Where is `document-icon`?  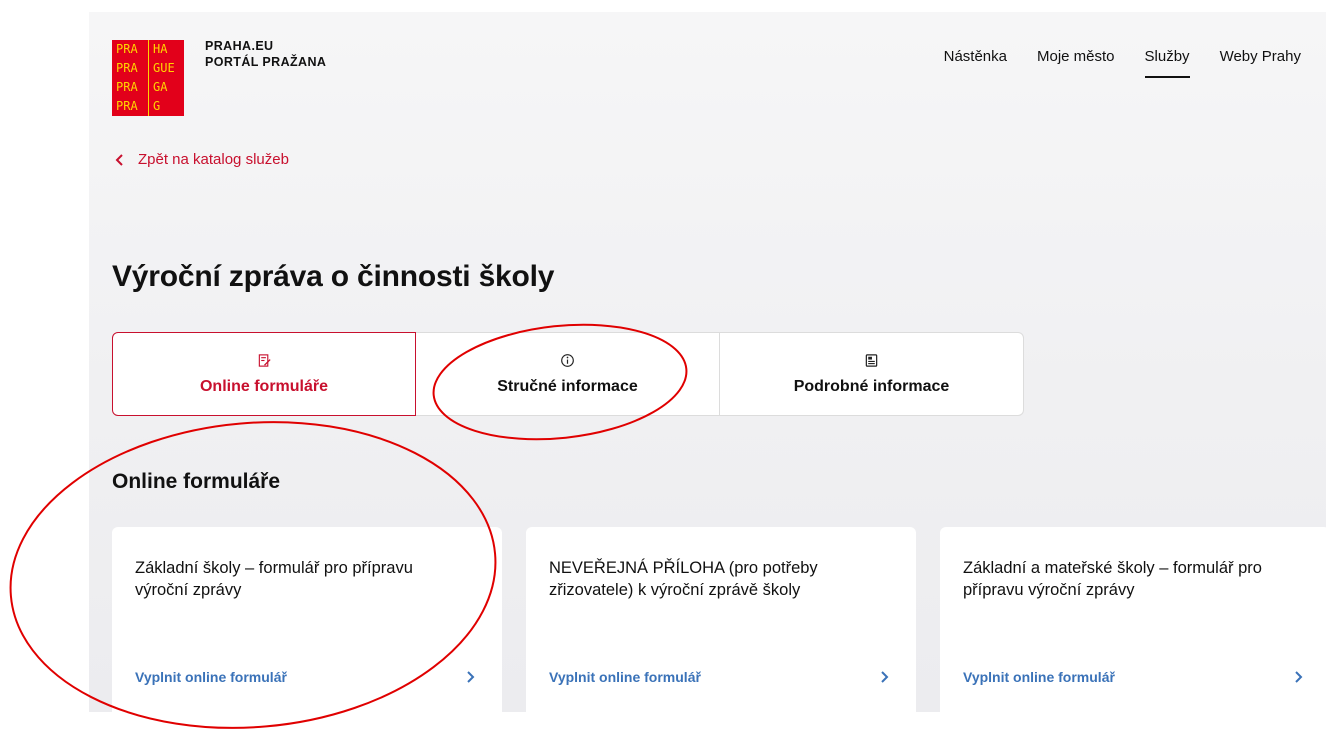
document-icon is located at coordinates (871, 360).